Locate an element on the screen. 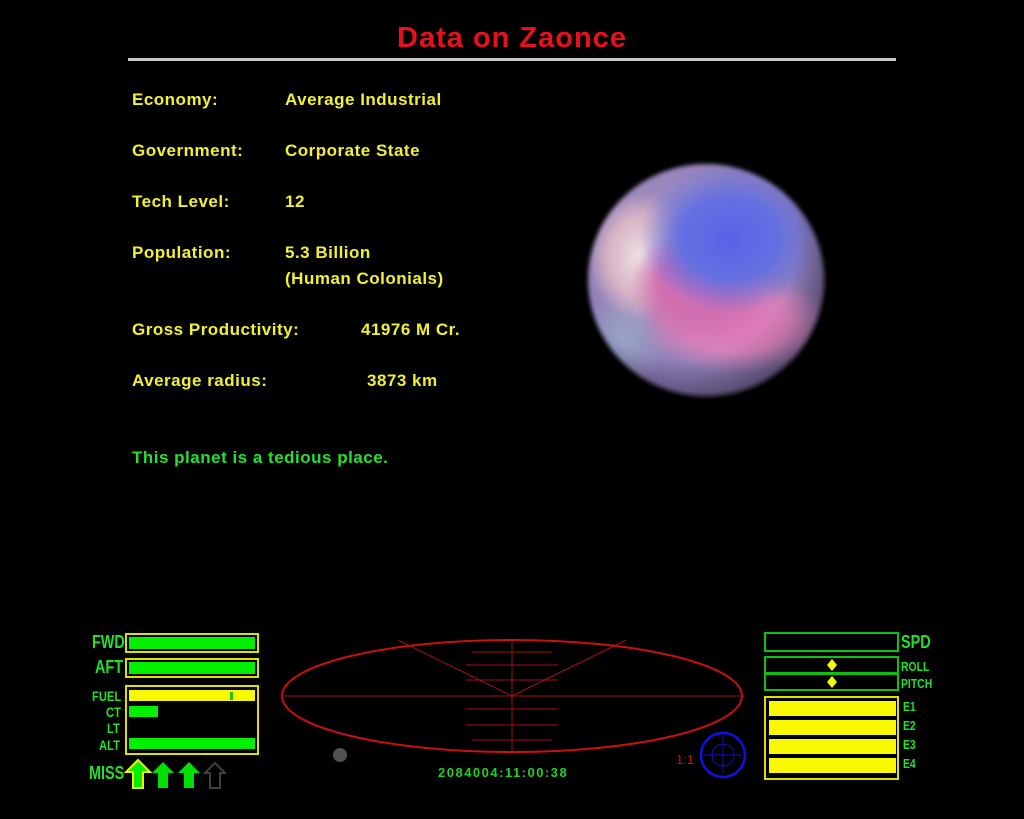  fwd-shield-gauge is located at coordinates (192, 643).